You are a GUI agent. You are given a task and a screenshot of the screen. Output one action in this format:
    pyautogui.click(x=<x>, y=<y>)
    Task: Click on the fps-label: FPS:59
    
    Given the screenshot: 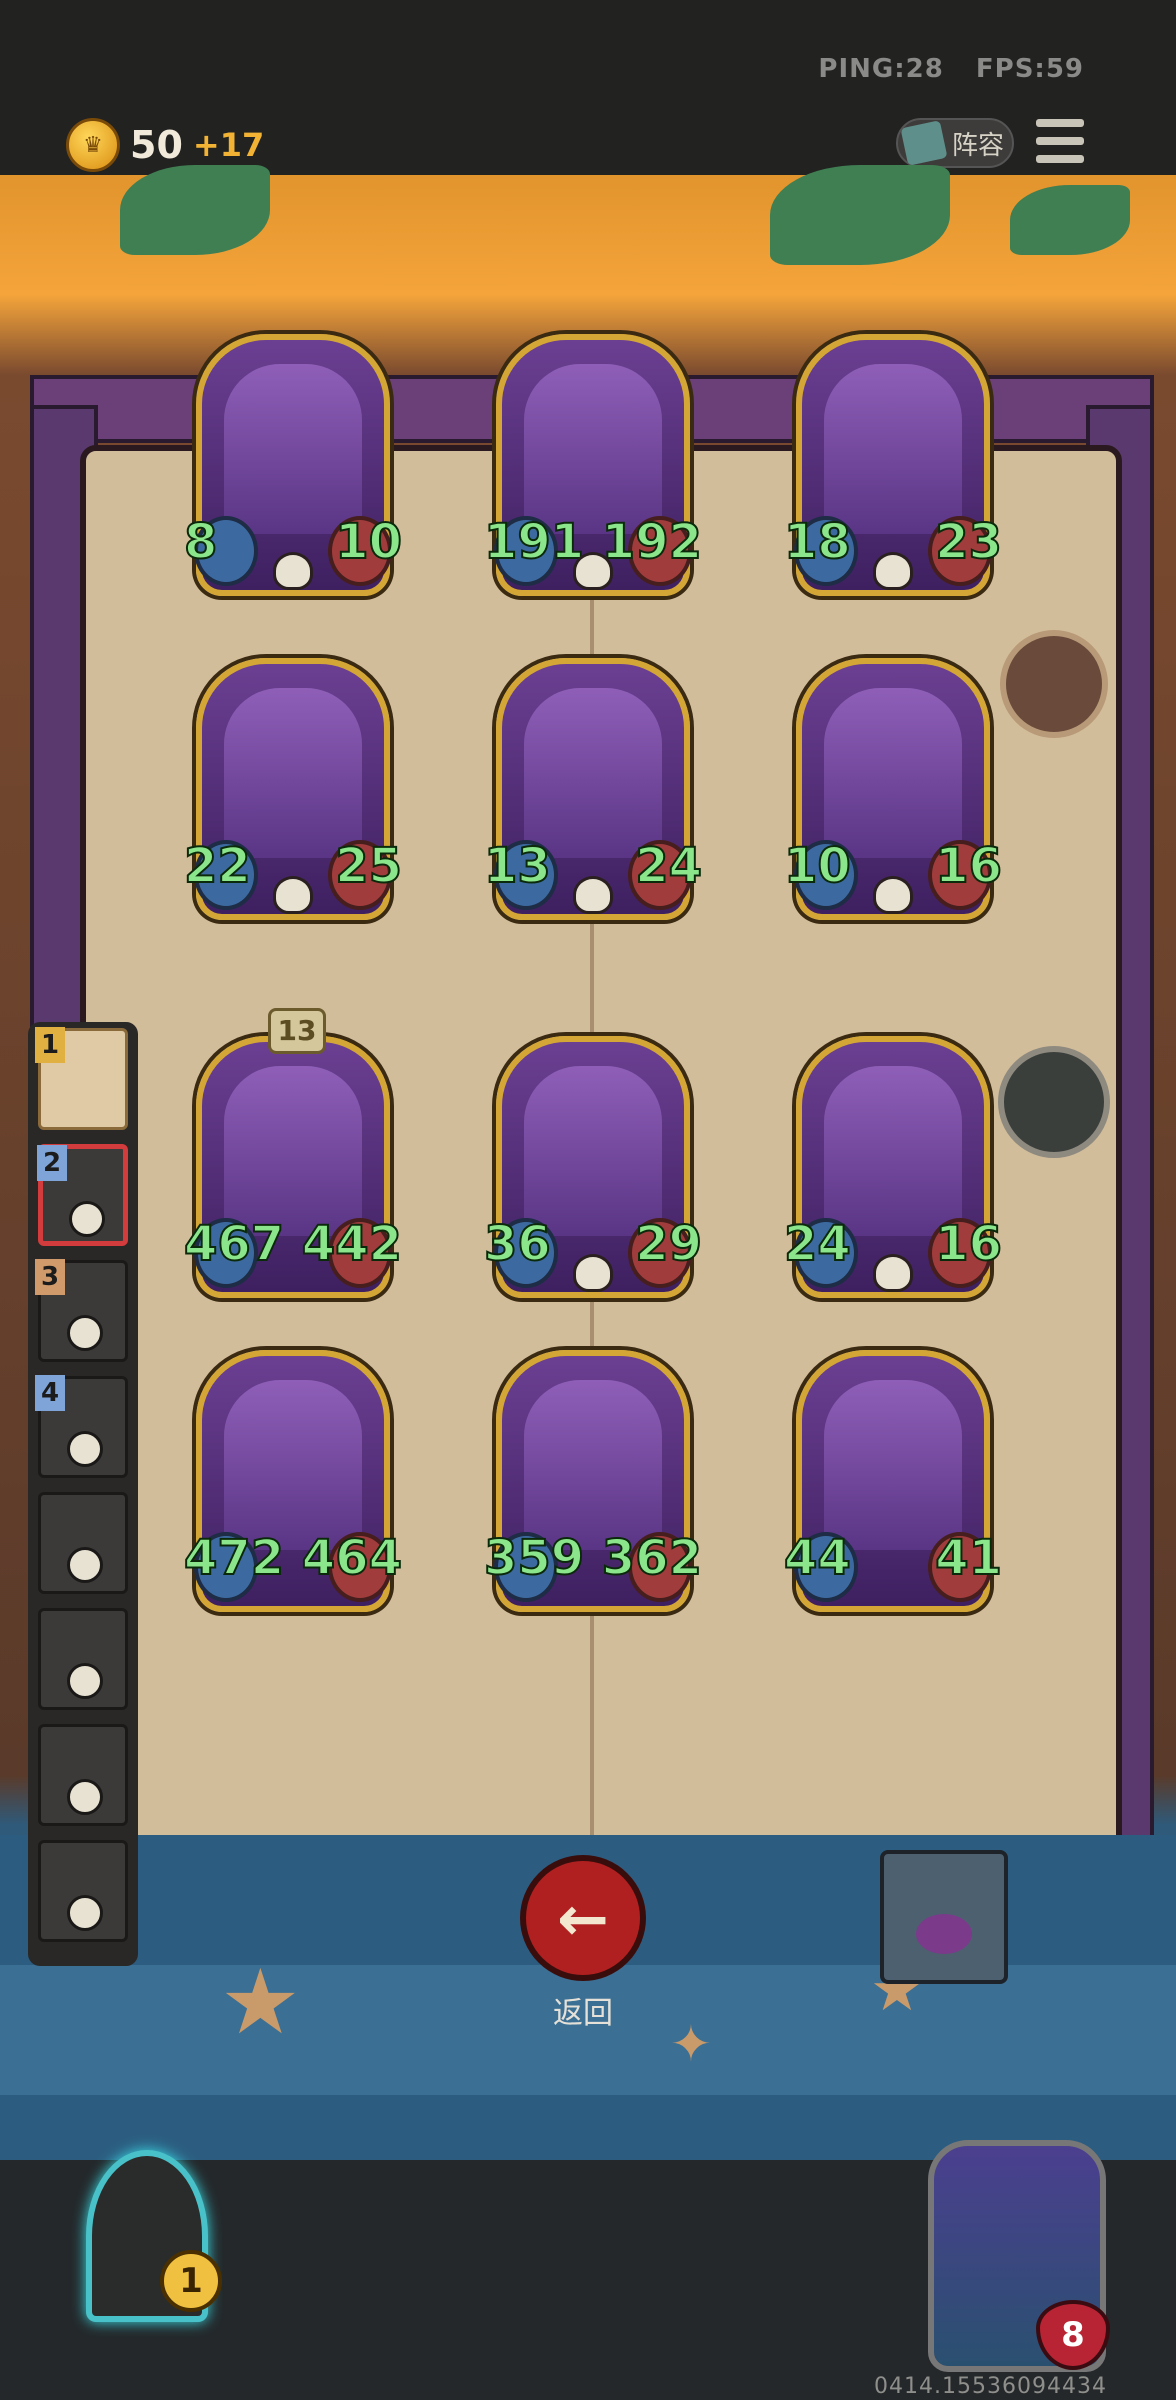 What is the action you would take?
    pyautogui.click(x=1029, y=69)
    